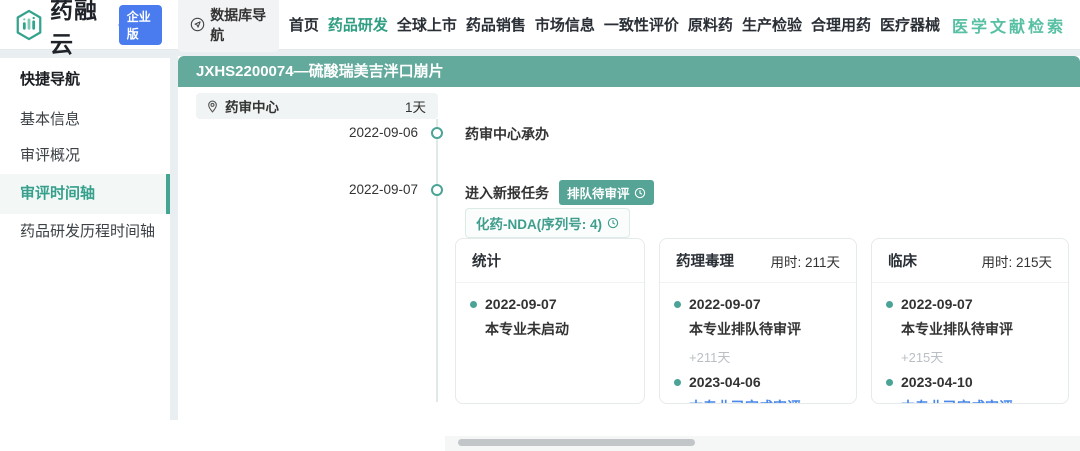  I want to click on status-badge: 排队待审评, so click(606, 192).